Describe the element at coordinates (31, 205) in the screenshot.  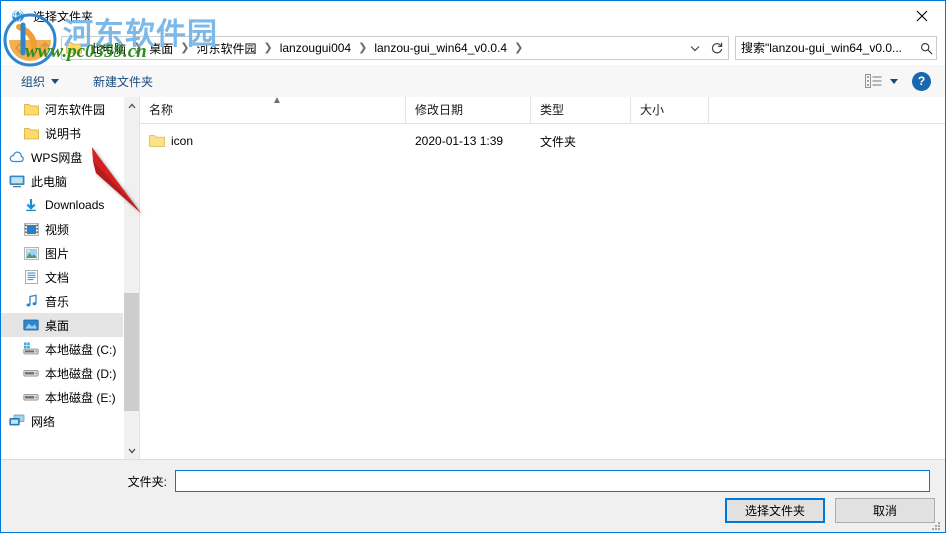
I see `download-icon` at that location.